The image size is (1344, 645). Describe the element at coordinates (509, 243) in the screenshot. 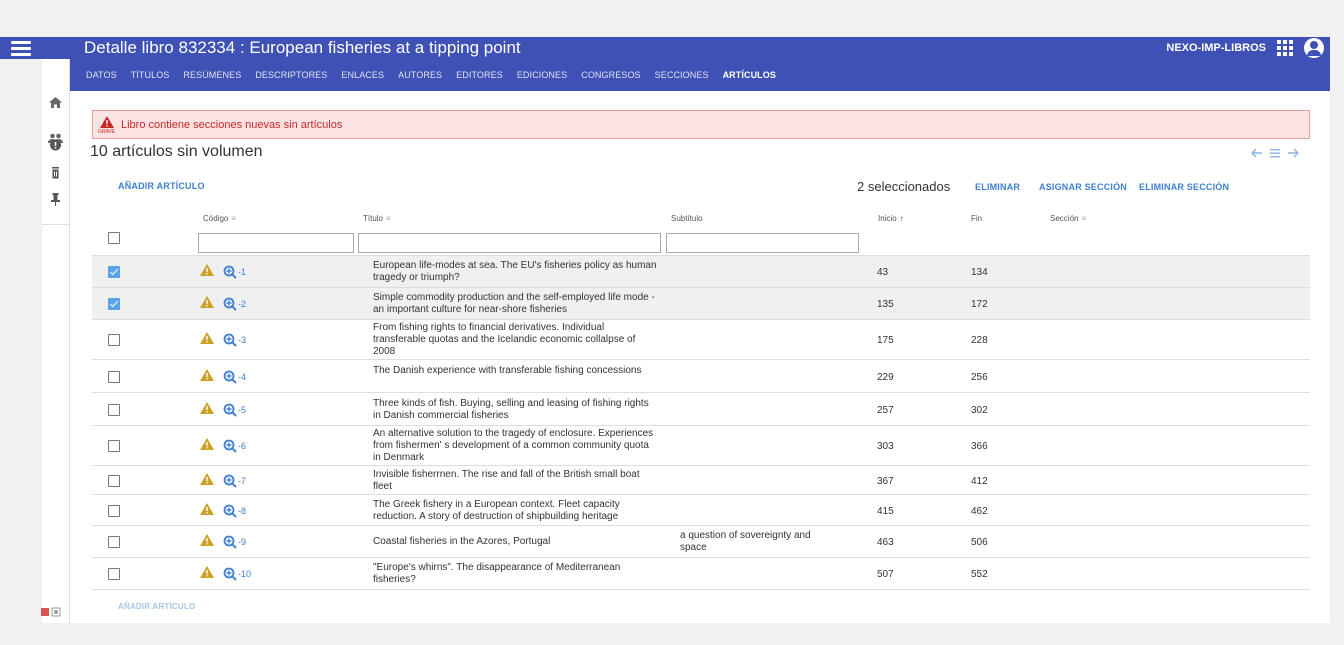

I see `title-filter-input` at that location.